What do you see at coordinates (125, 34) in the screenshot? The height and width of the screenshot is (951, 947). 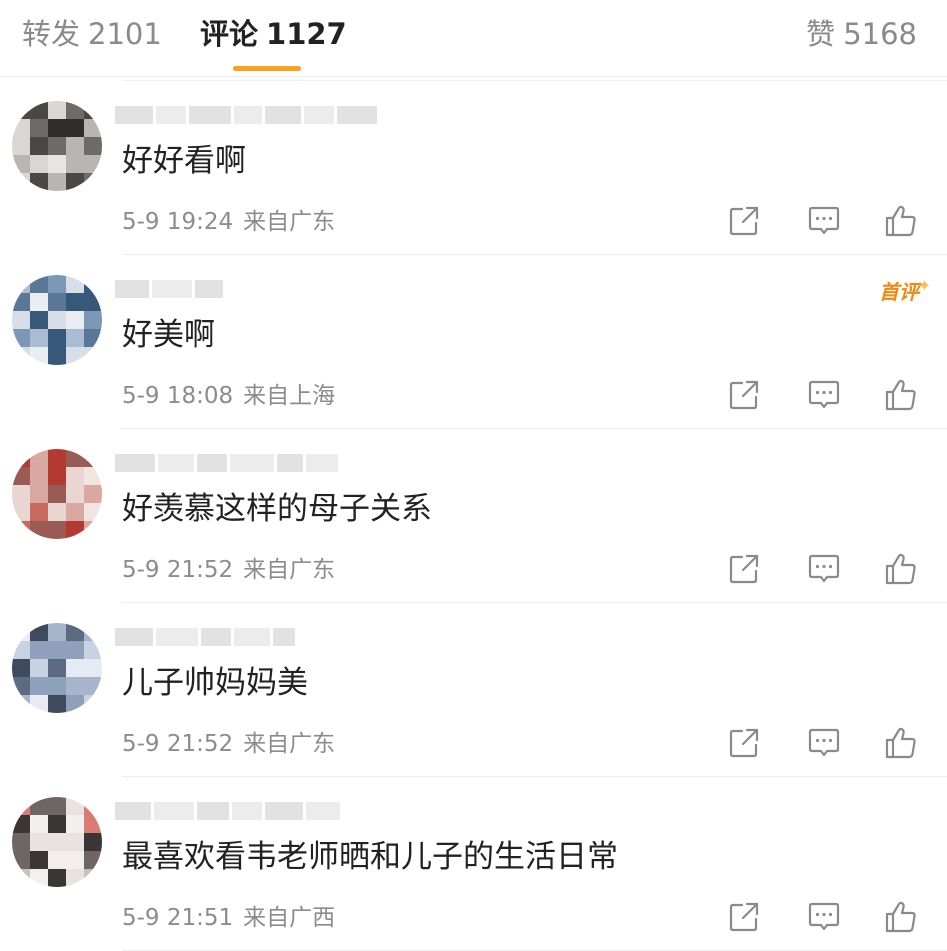 I see `tab-repost-count: 2101` at bounding box center [125, 34].